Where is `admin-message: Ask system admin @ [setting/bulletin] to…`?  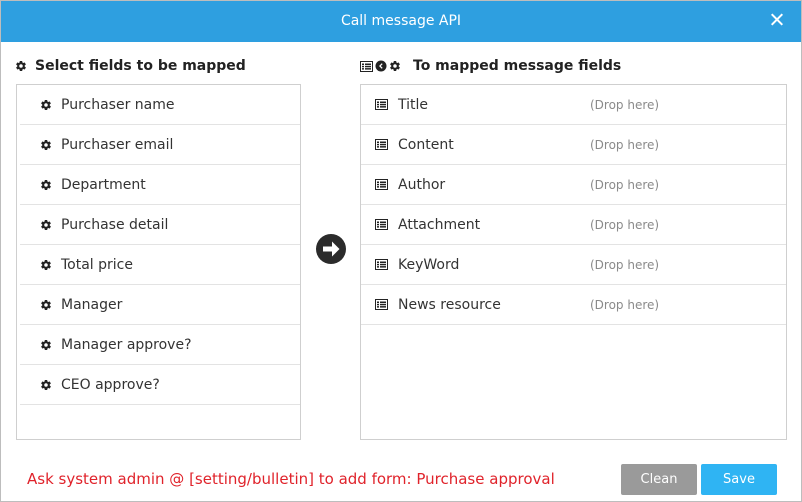
admin-message: Ask system admin @ [setting/bulletin] to… is located at coordinates (291, 479).